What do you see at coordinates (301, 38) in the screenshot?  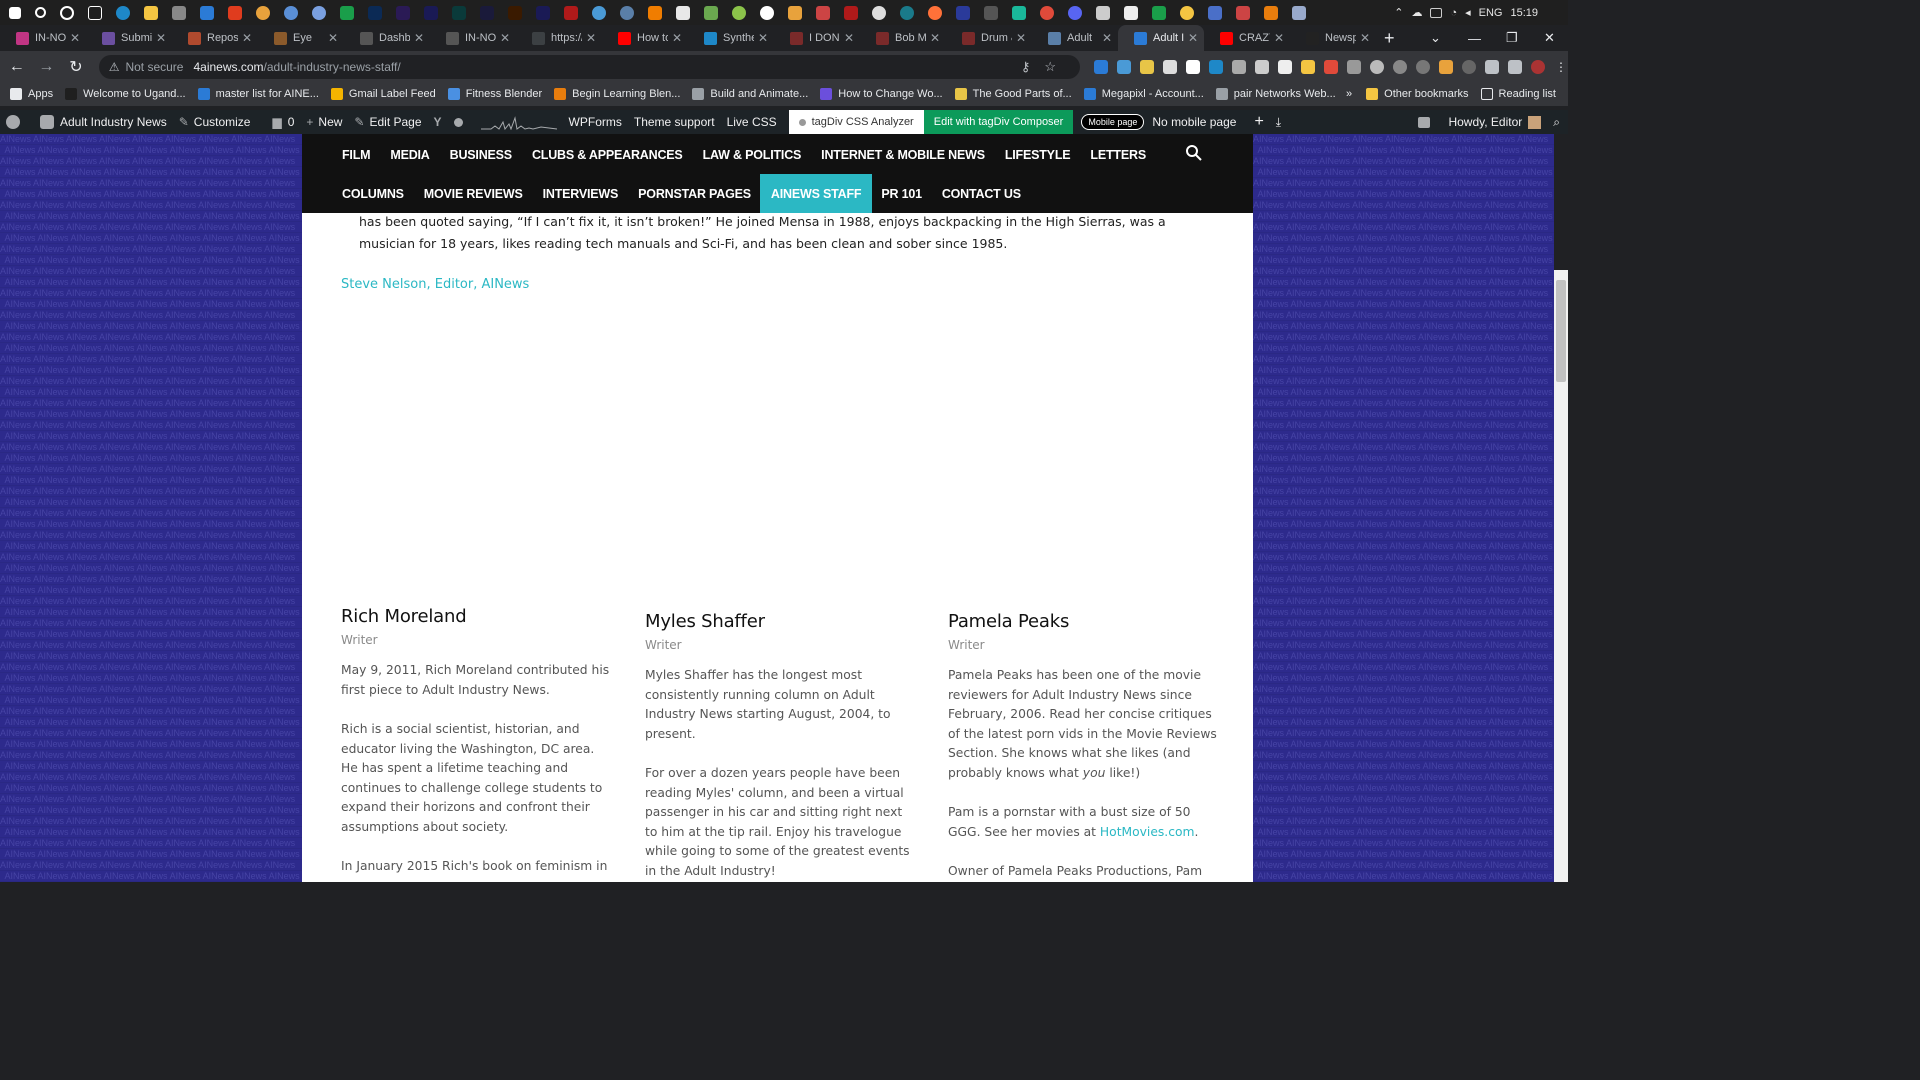 I see `browser-tab: Eye ✕` at bounding box center [301, 38].